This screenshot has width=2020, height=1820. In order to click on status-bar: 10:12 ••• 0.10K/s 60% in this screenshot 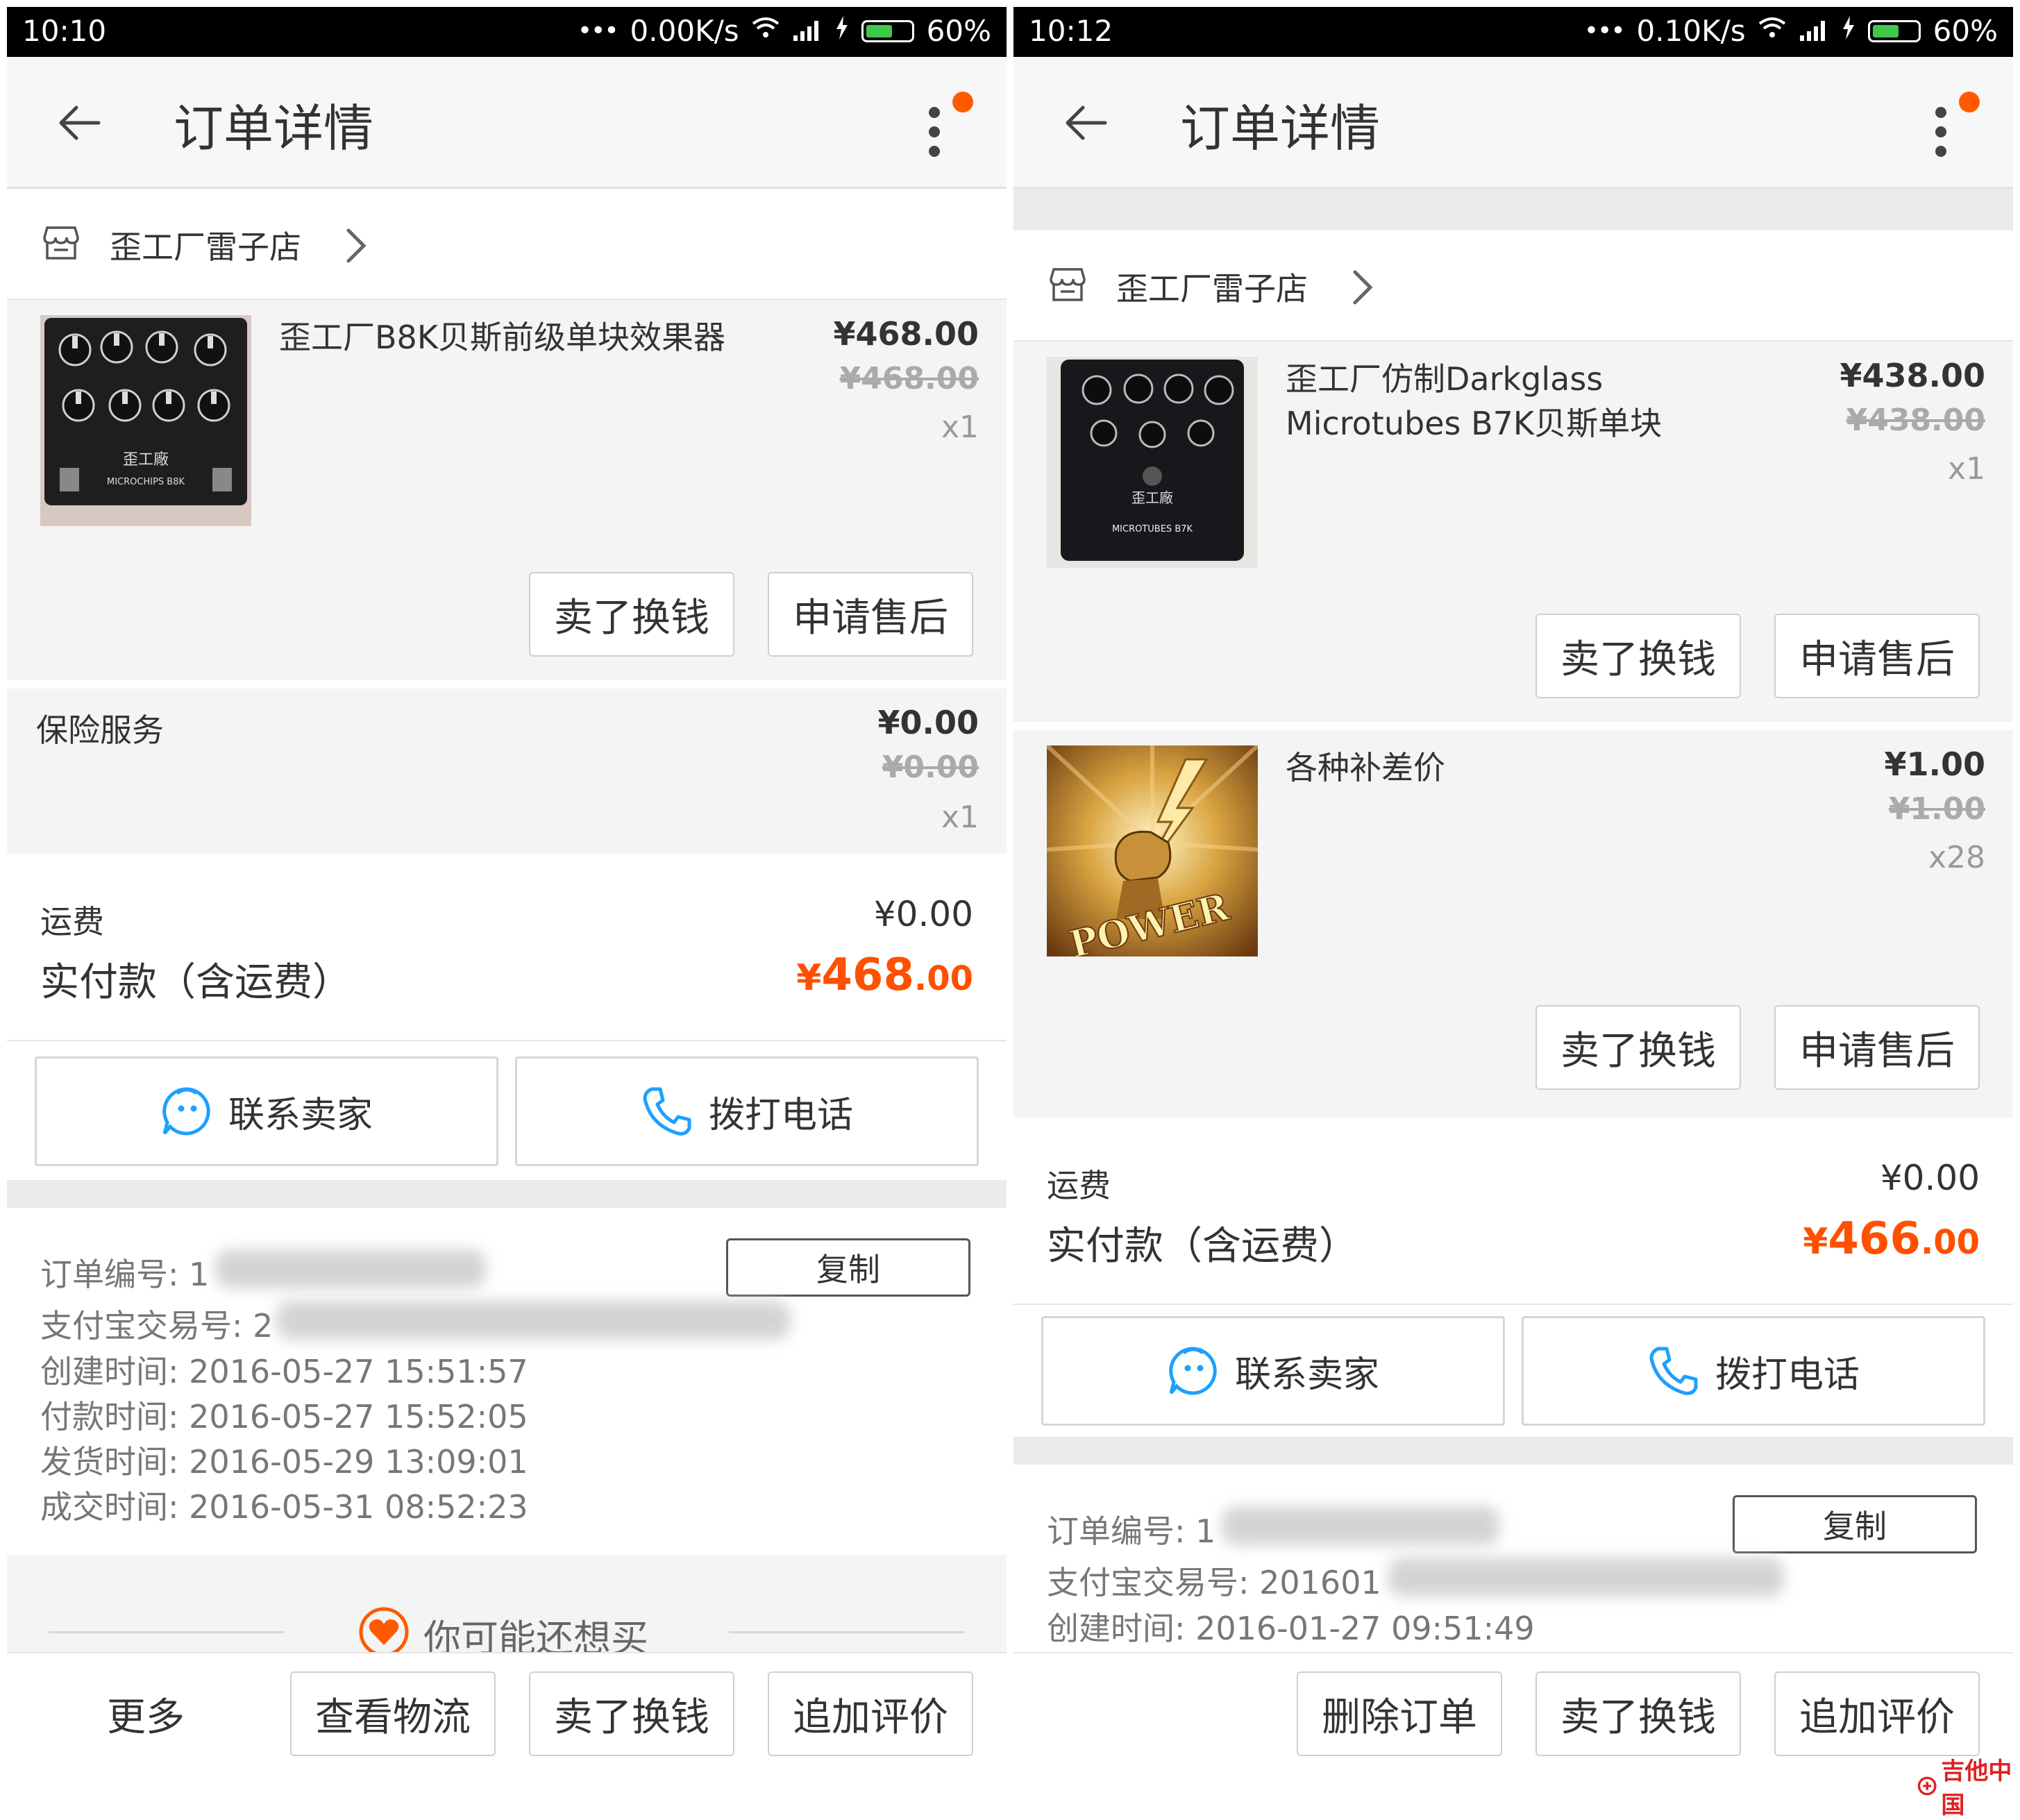, I will do `click(1513, 32)`.